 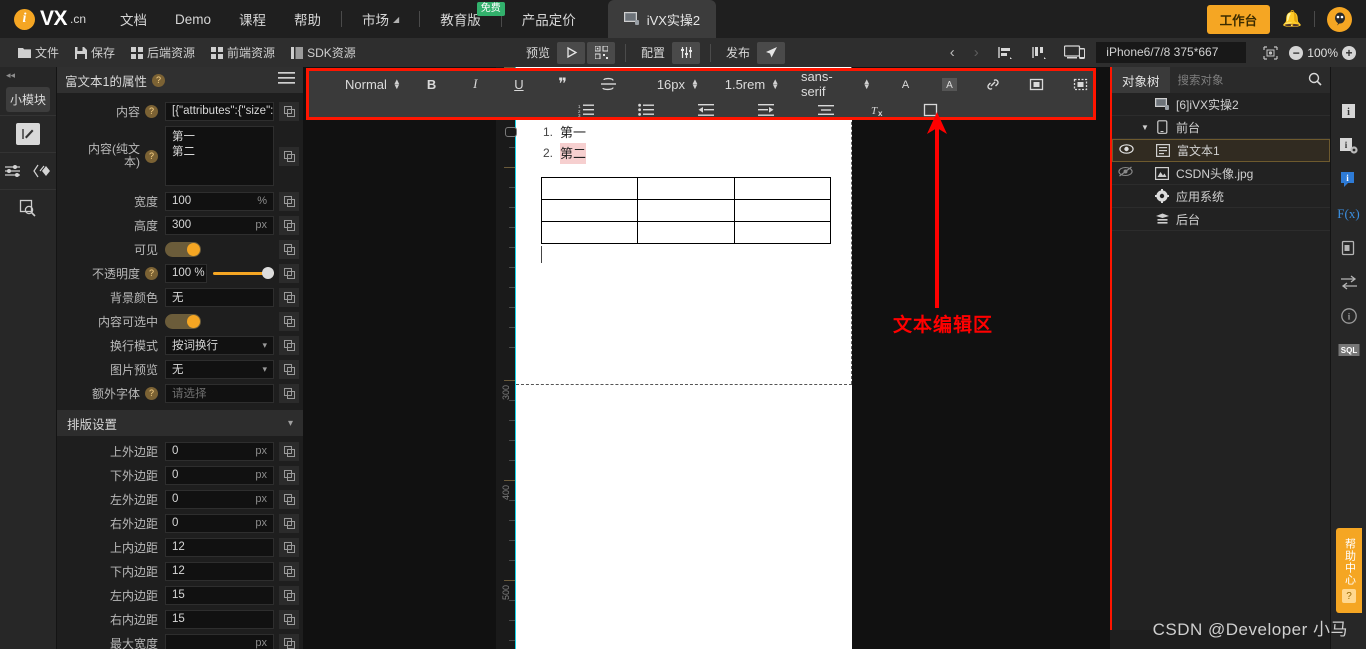 What do you see at coordinates (219, 619) in the screenshot?
I see `padding-right-input: 15` at bounding box center [219, 619].